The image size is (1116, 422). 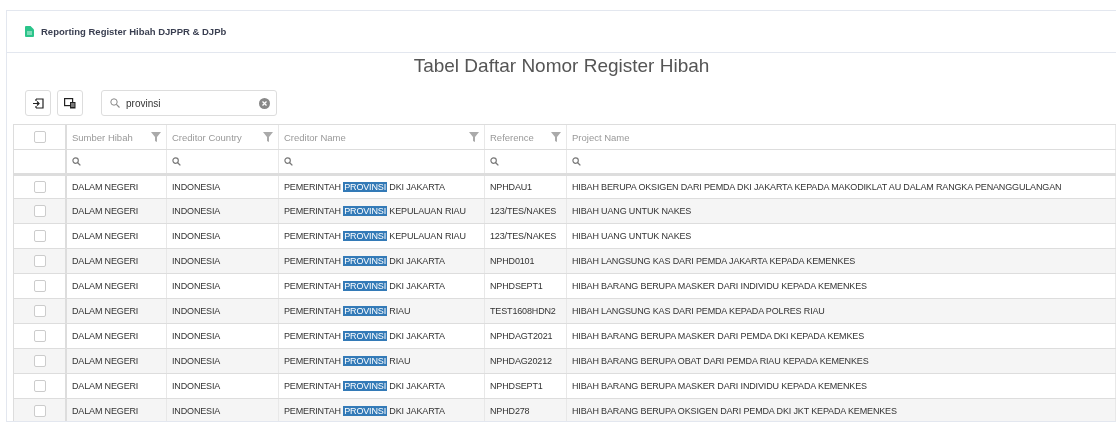 I want to click on column-header: Reference, so click(x=512, y=137).